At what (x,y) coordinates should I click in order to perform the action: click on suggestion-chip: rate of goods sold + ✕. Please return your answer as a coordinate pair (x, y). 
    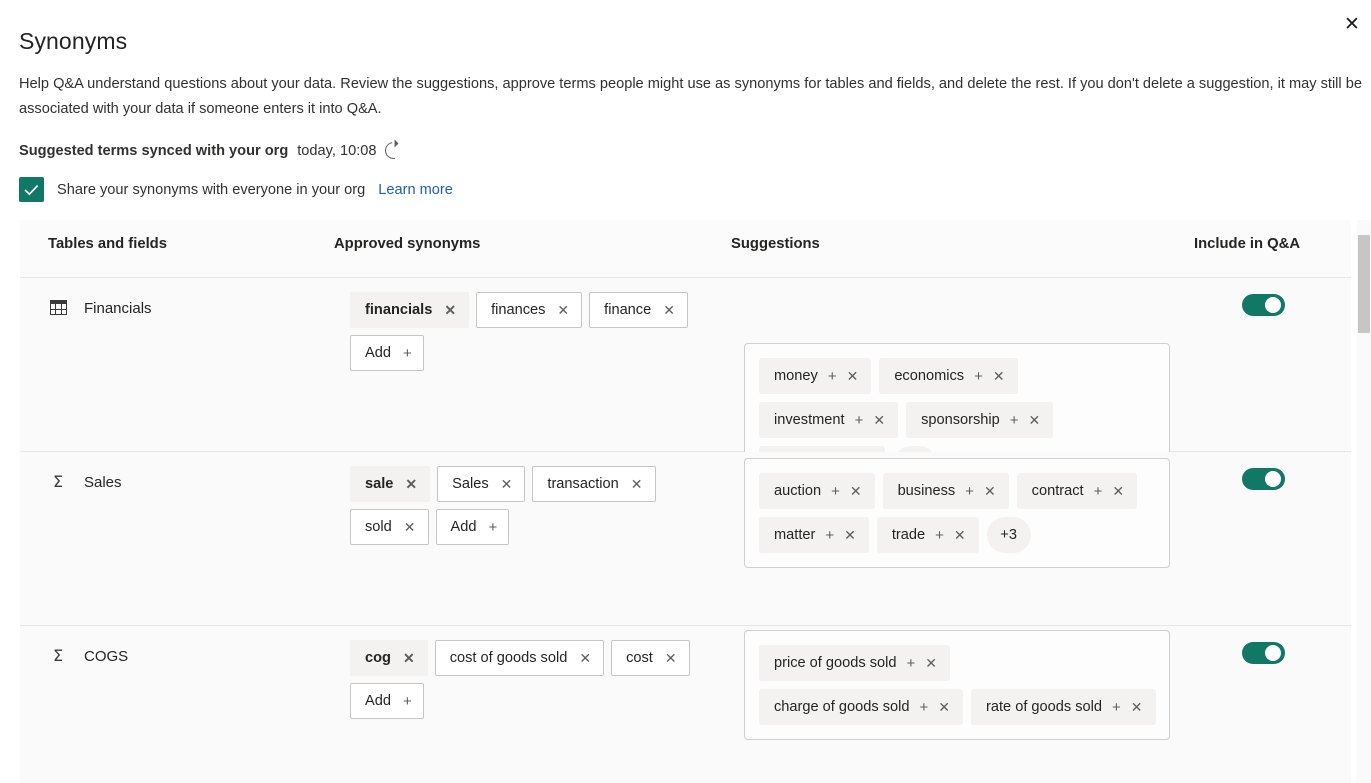
    Looking at the image, I should click on (1063, 707).